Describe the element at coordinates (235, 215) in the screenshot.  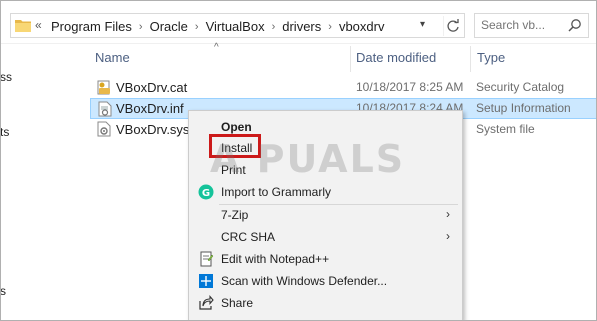
I see `menu-item-label: 7-Zip` at that location.